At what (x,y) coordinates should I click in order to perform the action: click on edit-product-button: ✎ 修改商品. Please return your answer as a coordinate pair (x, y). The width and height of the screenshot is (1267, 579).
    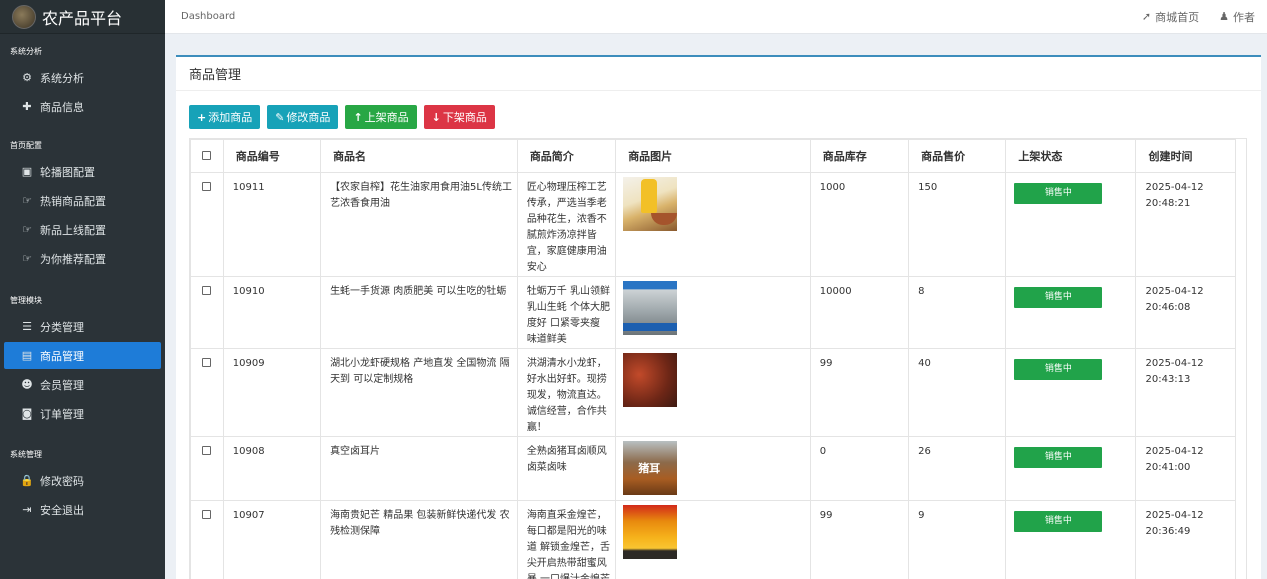
    Looking at the image, I should click on (303, 117).